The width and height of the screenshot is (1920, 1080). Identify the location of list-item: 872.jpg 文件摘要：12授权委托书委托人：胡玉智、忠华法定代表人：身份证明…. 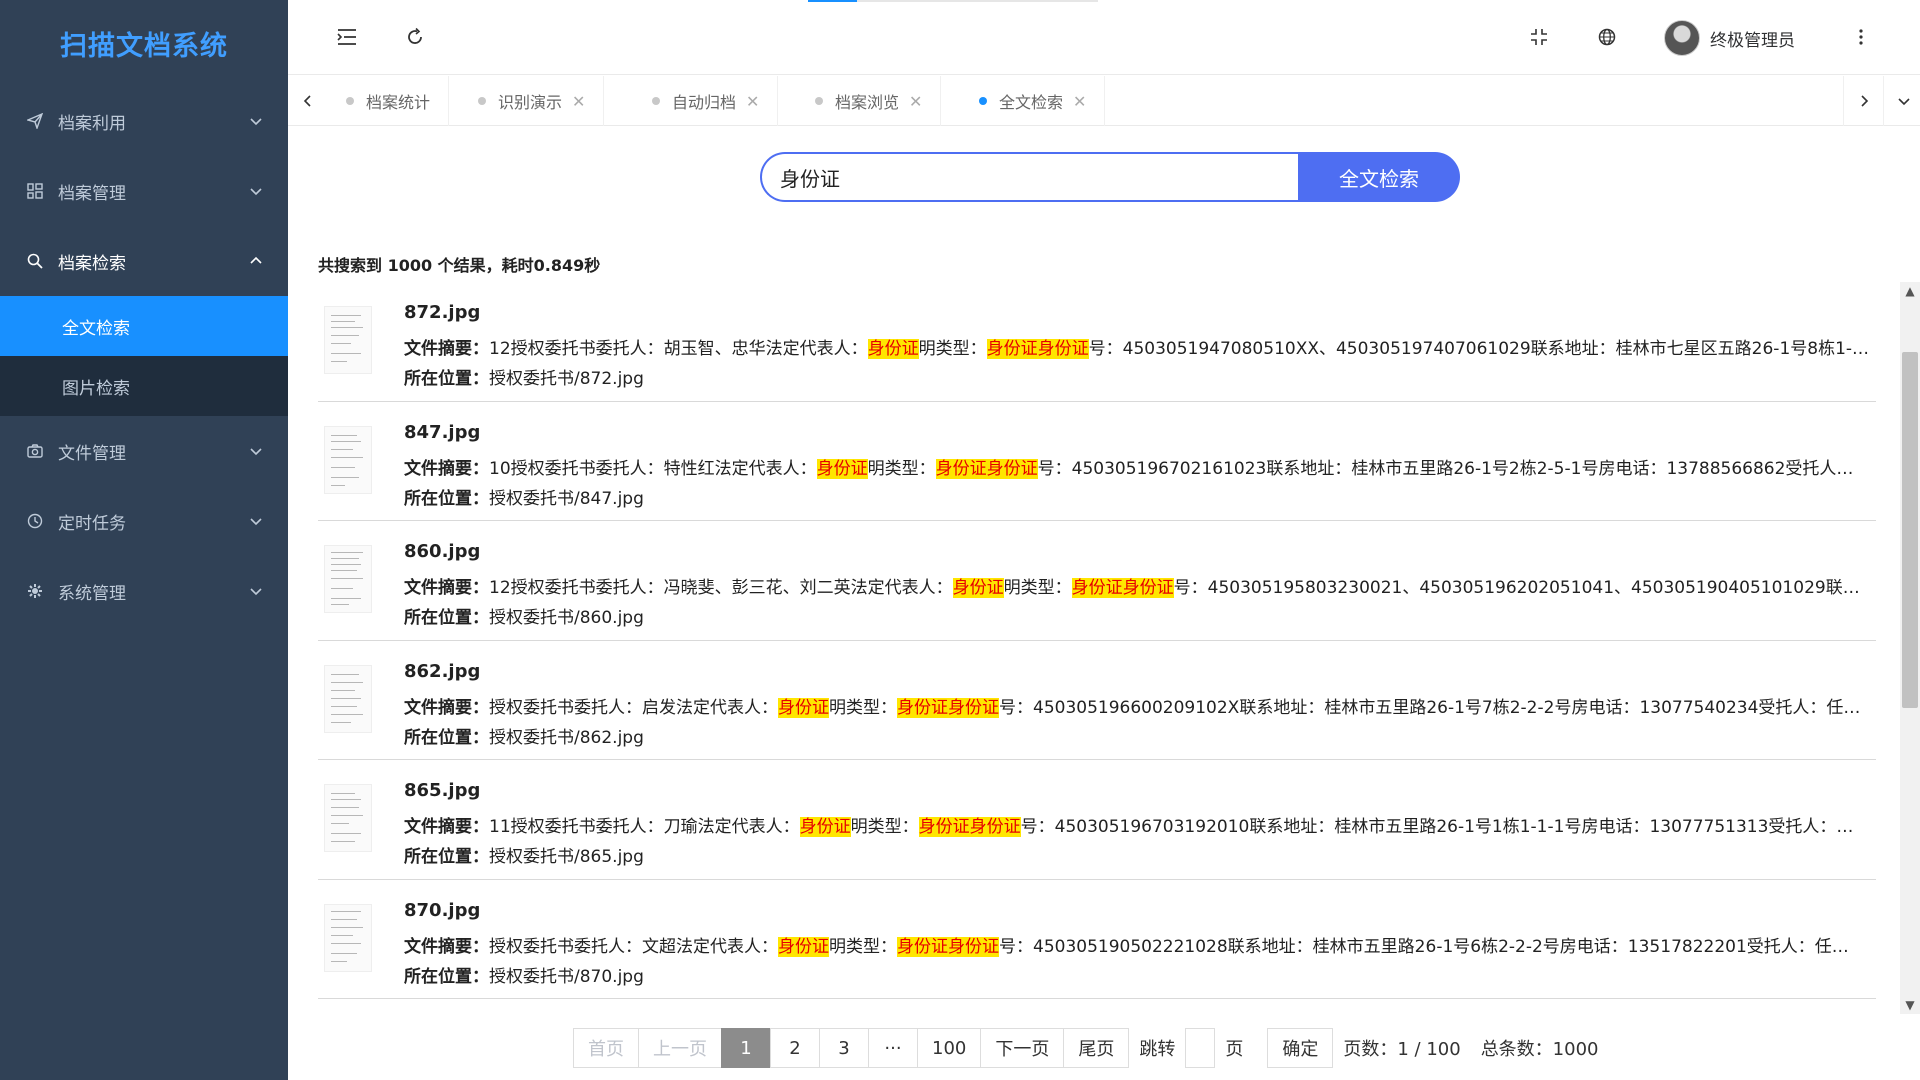
(1097, 342).